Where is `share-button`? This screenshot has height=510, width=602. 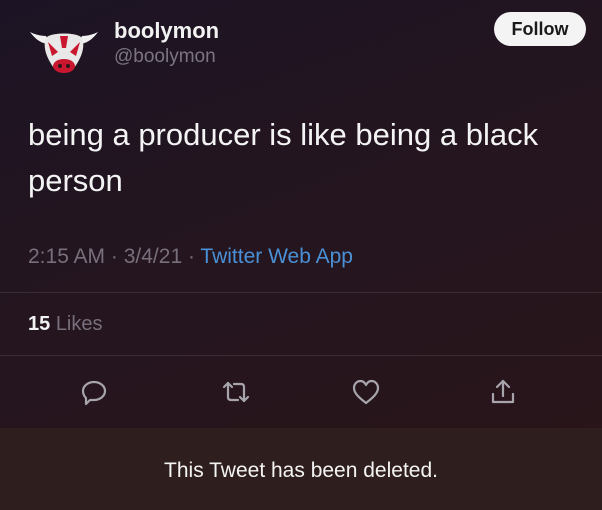 share-button is located at coordinates (503, 394).